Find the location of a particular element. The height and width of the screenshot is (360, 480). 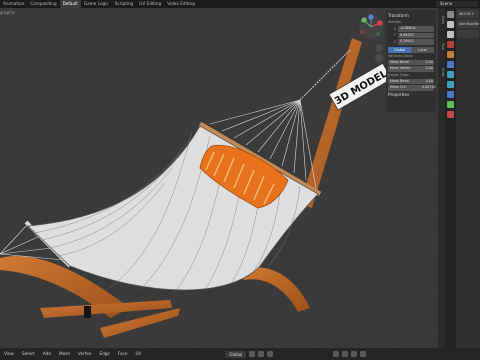

tab-item: Item is located at coordinates (441, 21).